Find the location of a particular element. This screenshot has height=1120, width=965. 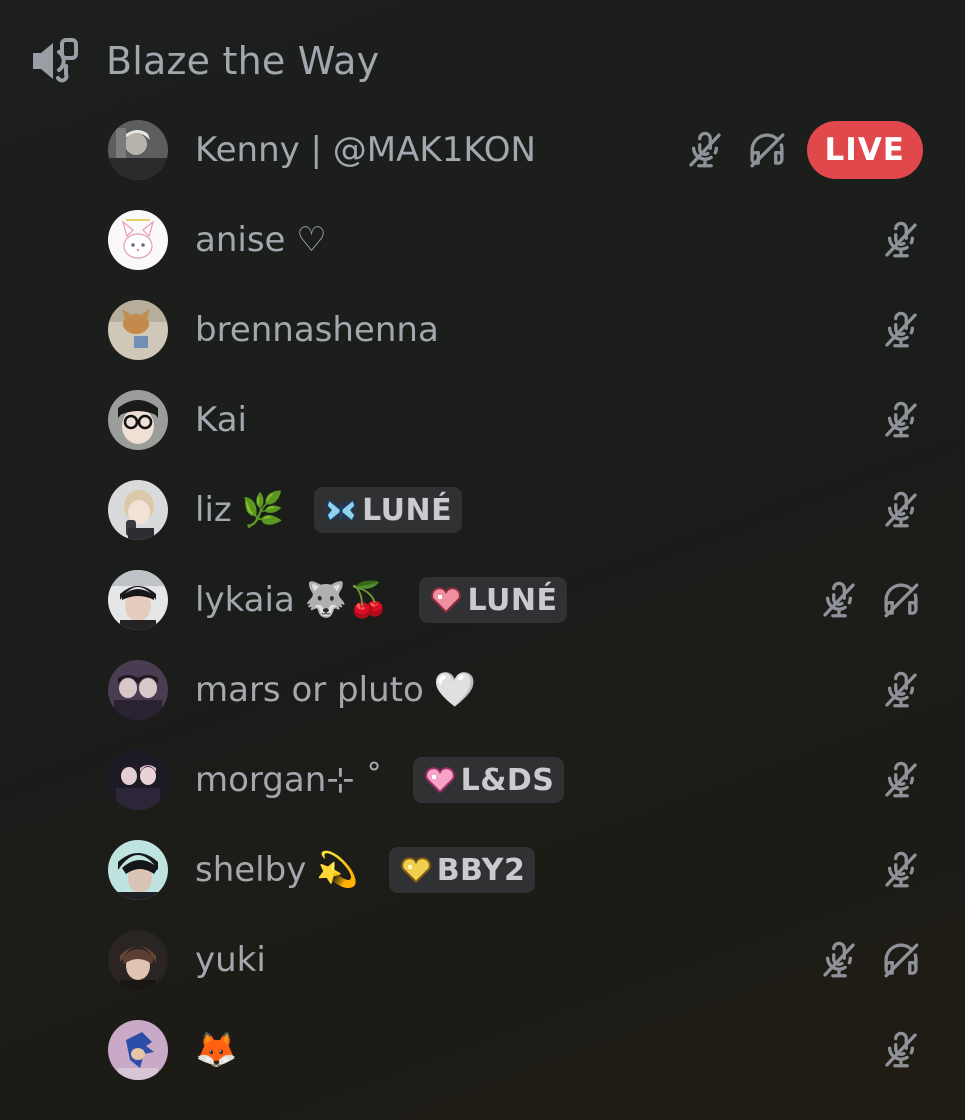

voice-member-row: shelby 💫 BBY2 is located at coordinates (515, 870).